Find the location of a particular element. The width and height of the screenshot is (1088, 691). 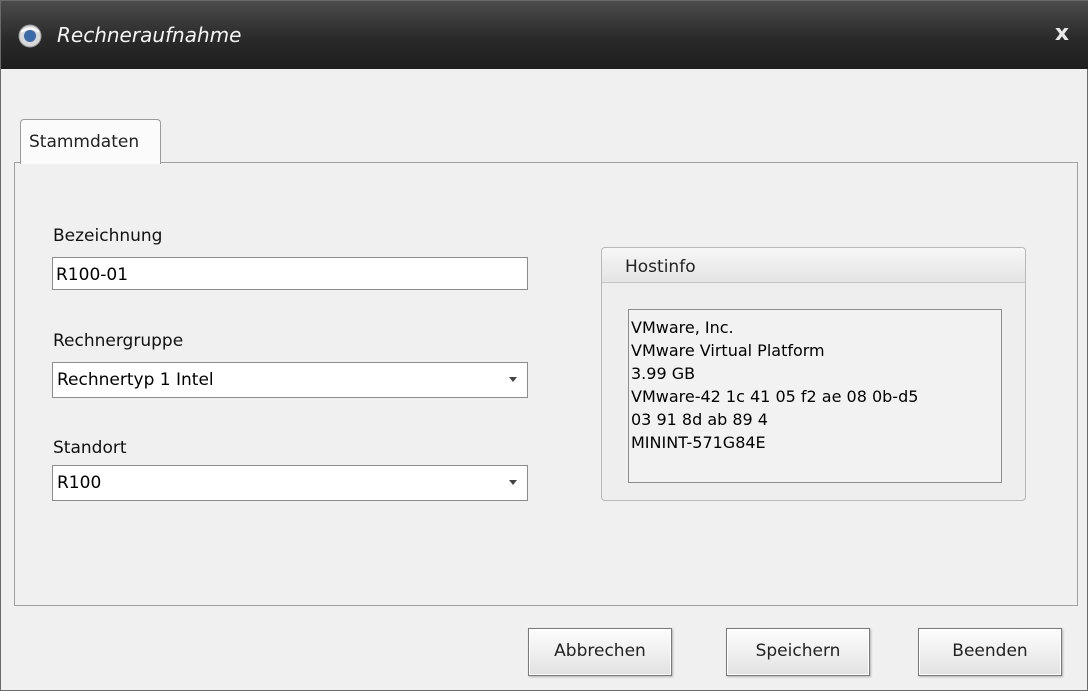

app-logo-icon is located at coordinates (30, 36).